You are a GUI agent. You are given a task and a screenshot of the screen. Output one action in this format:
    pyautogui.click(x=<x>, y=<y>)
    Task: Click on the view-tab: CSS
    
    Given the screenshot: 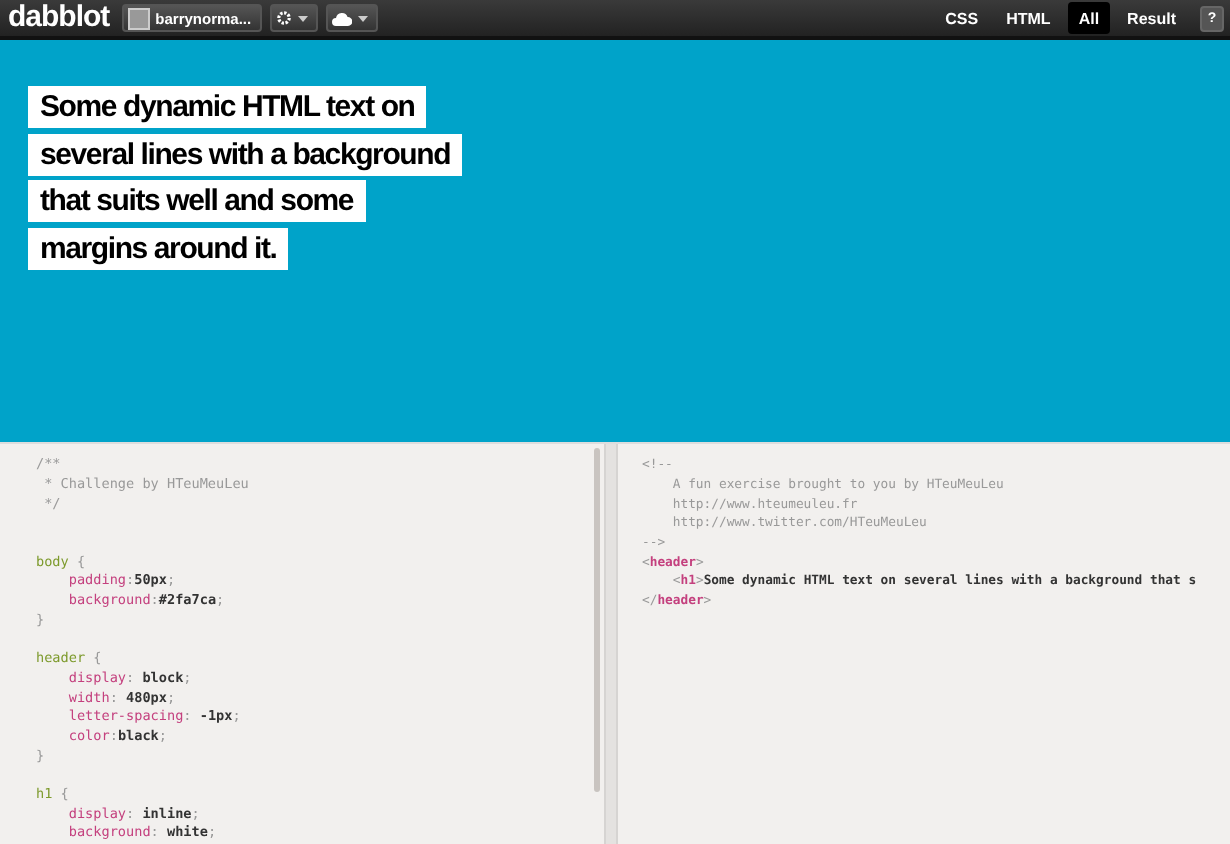 What is the action you would take?
    pyautogui.click(x=962, y=18)
    